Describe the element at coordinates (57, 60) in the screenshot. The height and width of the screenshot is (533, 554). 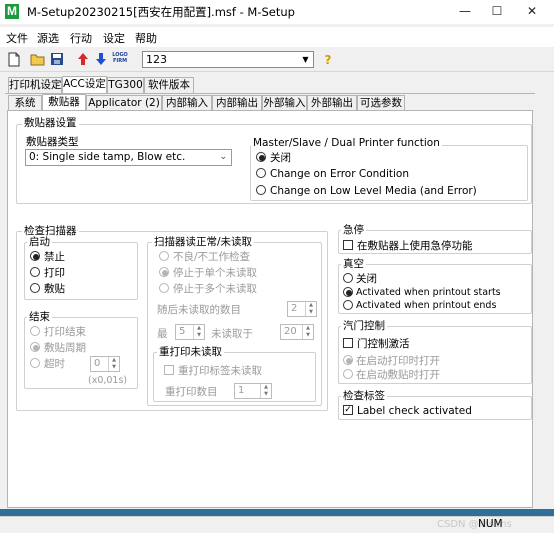
I see `save-icon` at that location.